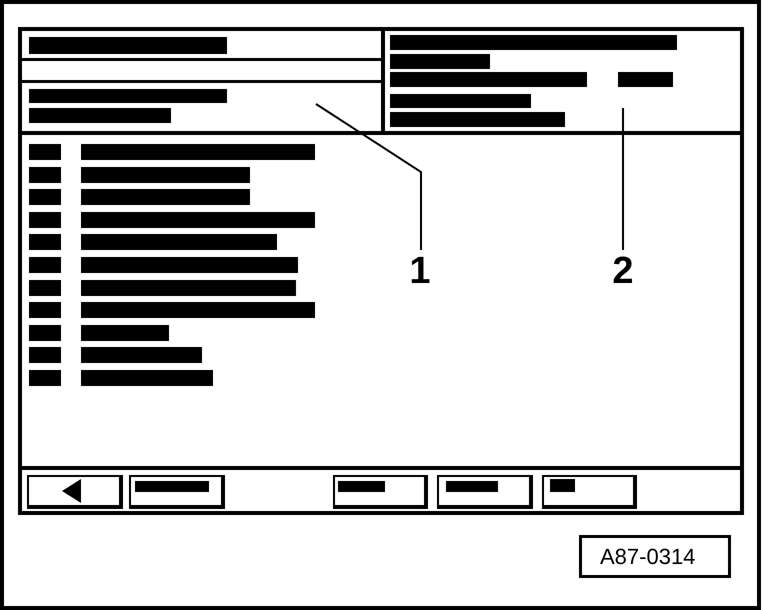 This screenshot has height=610, width=768. What do you see at coordinates (655, 556) in the screenshot?
I see `figure-id-label: A87-0314` at bounding box center [655, 556].